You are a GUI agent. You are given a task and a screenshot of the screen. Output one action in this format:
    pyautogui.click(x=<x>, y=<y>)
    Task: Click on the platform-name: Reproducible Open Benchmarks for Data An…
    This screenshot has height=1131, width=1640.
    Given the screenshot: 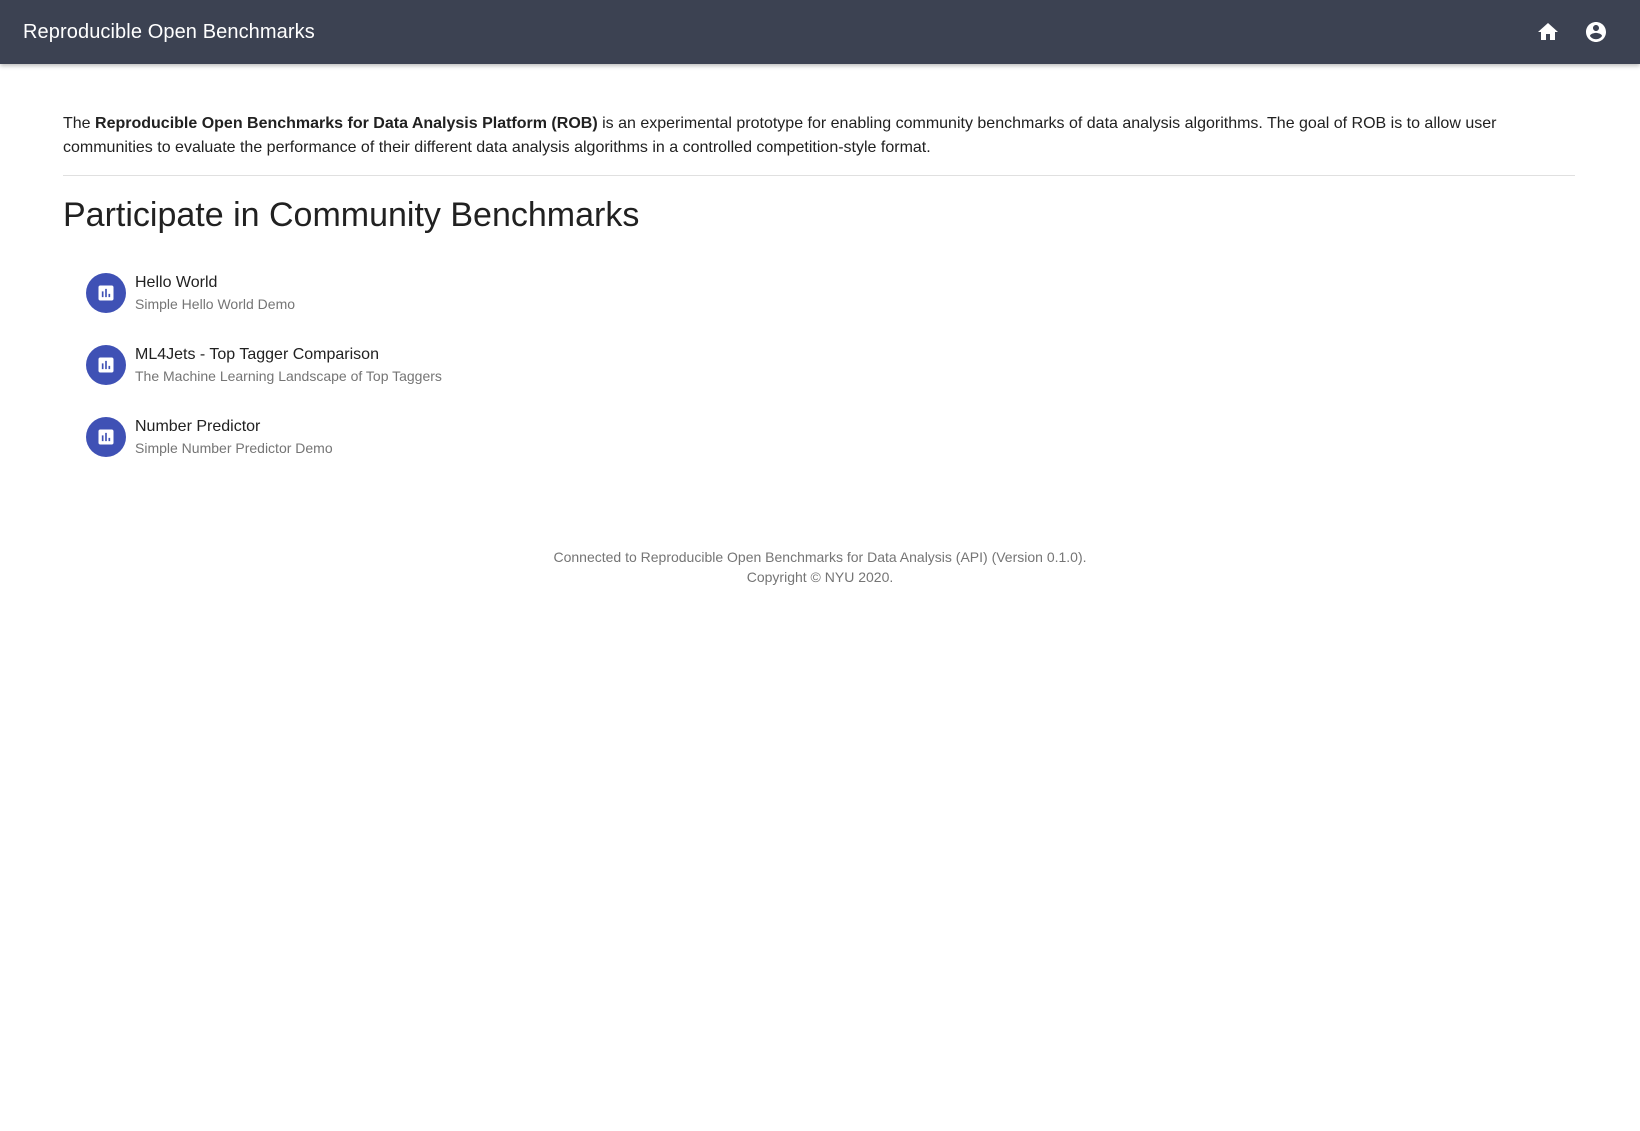 What is the action you would take?
    pyautogui.click(x=346, y=123)
    